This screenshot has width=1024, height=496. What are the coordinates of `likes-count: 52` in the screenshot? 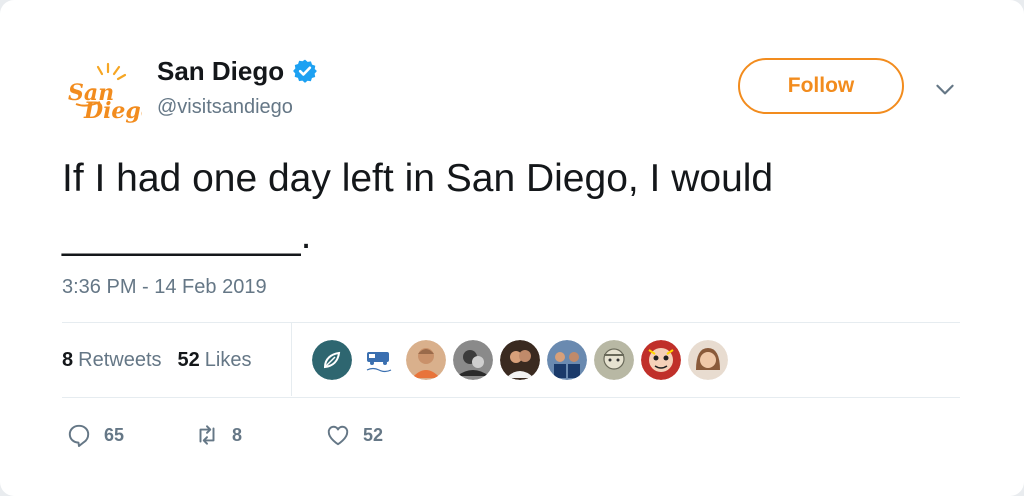 It's located at (188, 359).